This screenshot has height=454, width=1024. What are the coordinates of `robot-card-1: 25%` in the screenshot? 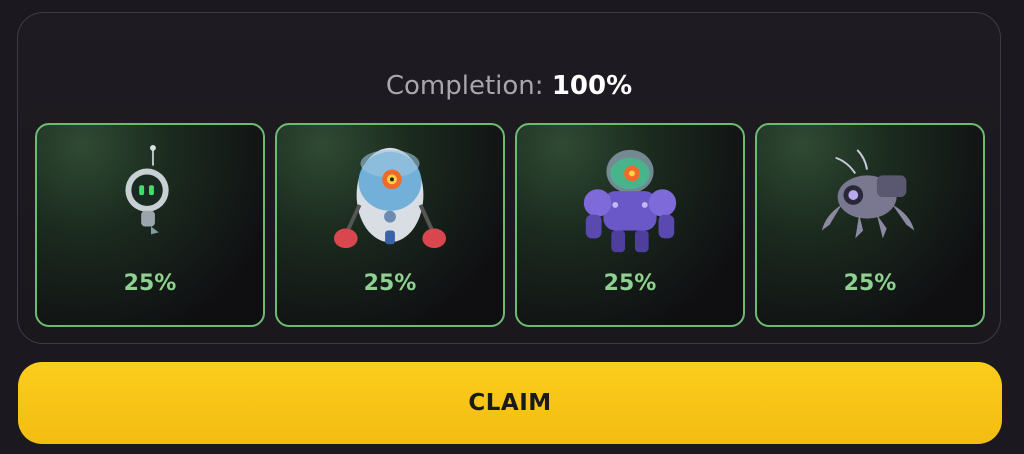 It's located at (150, 225).